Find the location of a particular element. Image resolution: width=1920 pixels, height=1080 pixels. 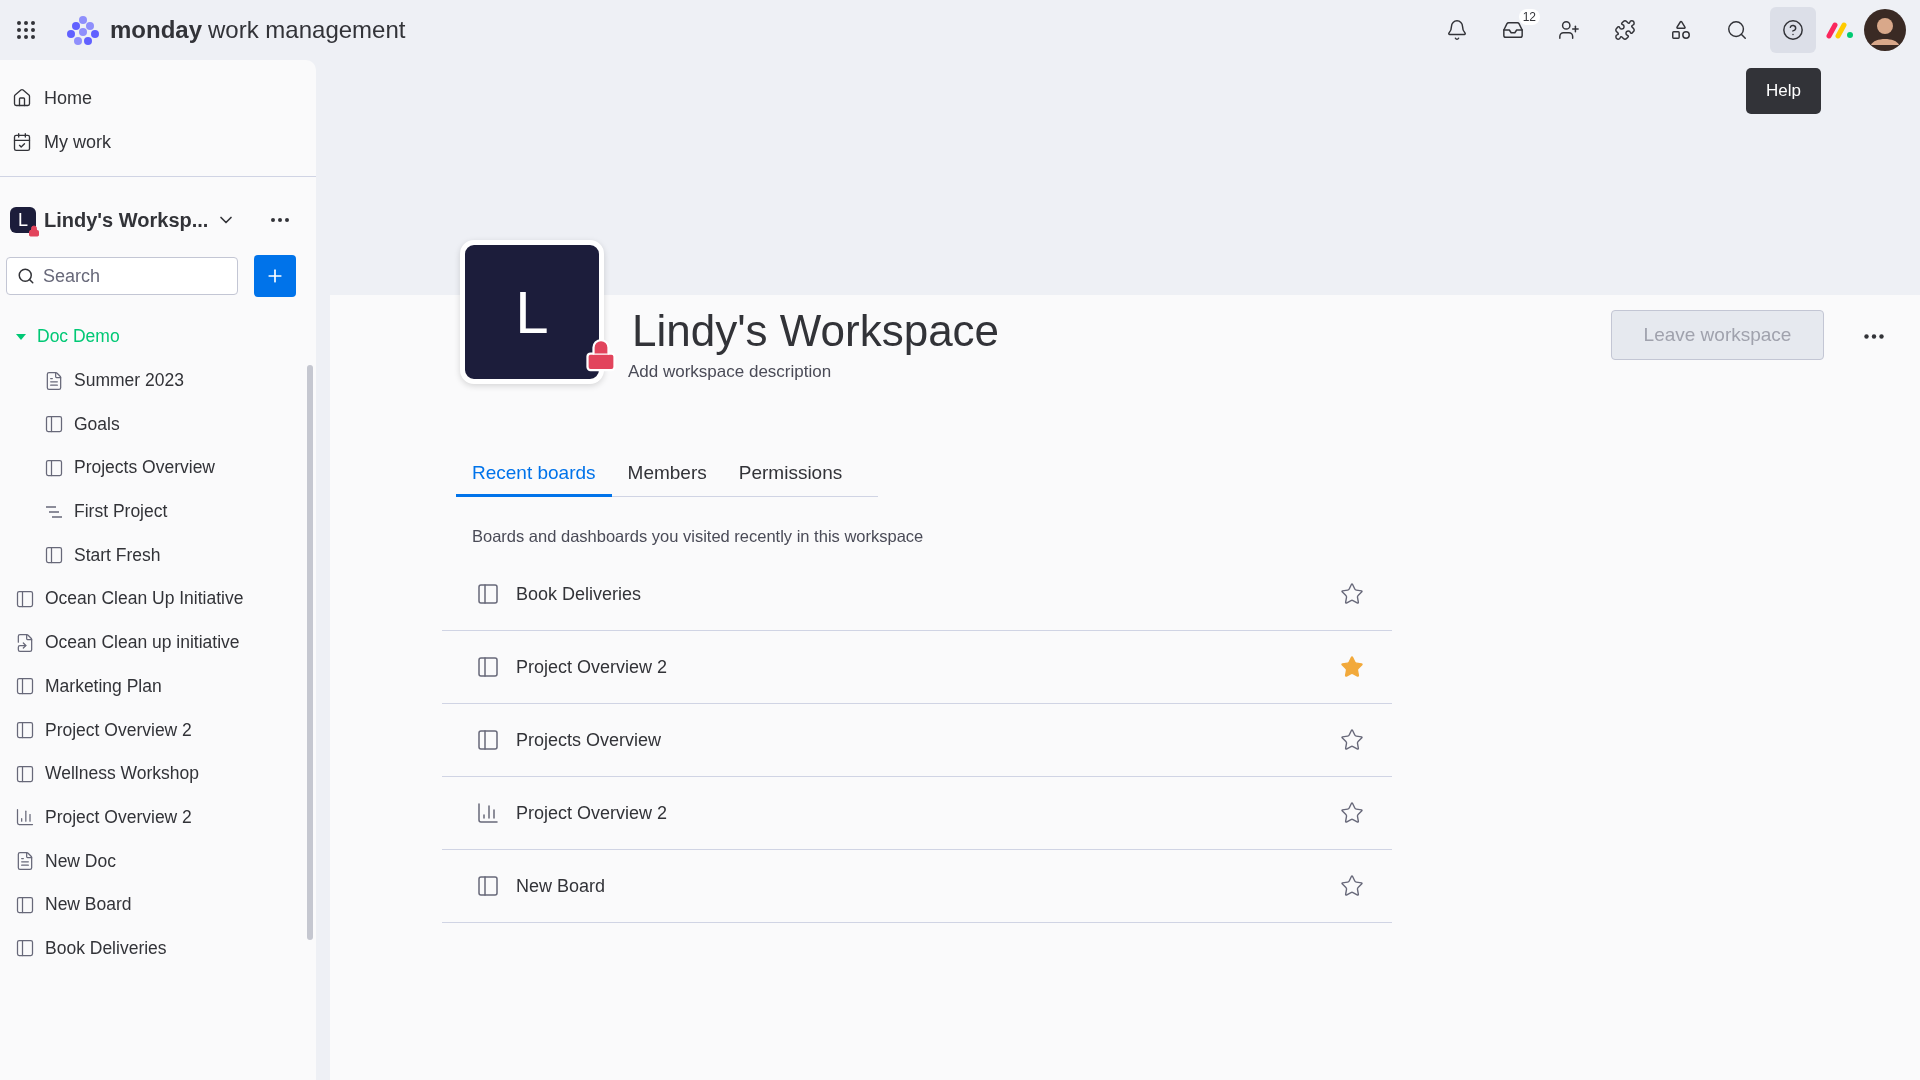

inbox-icon is located at coordinates (1513, 30).